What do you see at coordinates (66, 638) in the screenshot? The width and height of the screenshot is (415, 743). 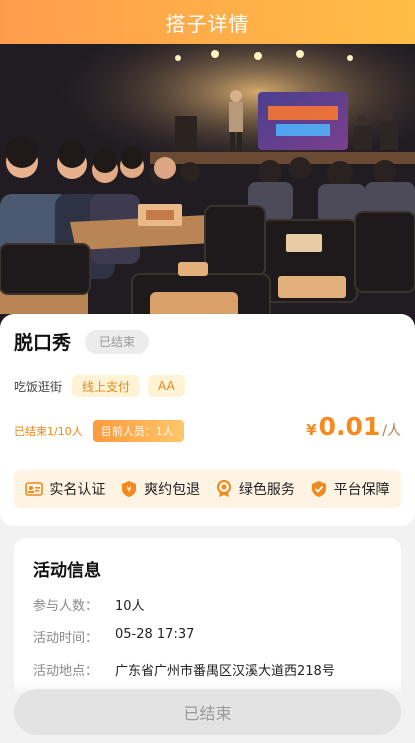 I see `time-key: 活动时间：` at bounding box center [66, 638].